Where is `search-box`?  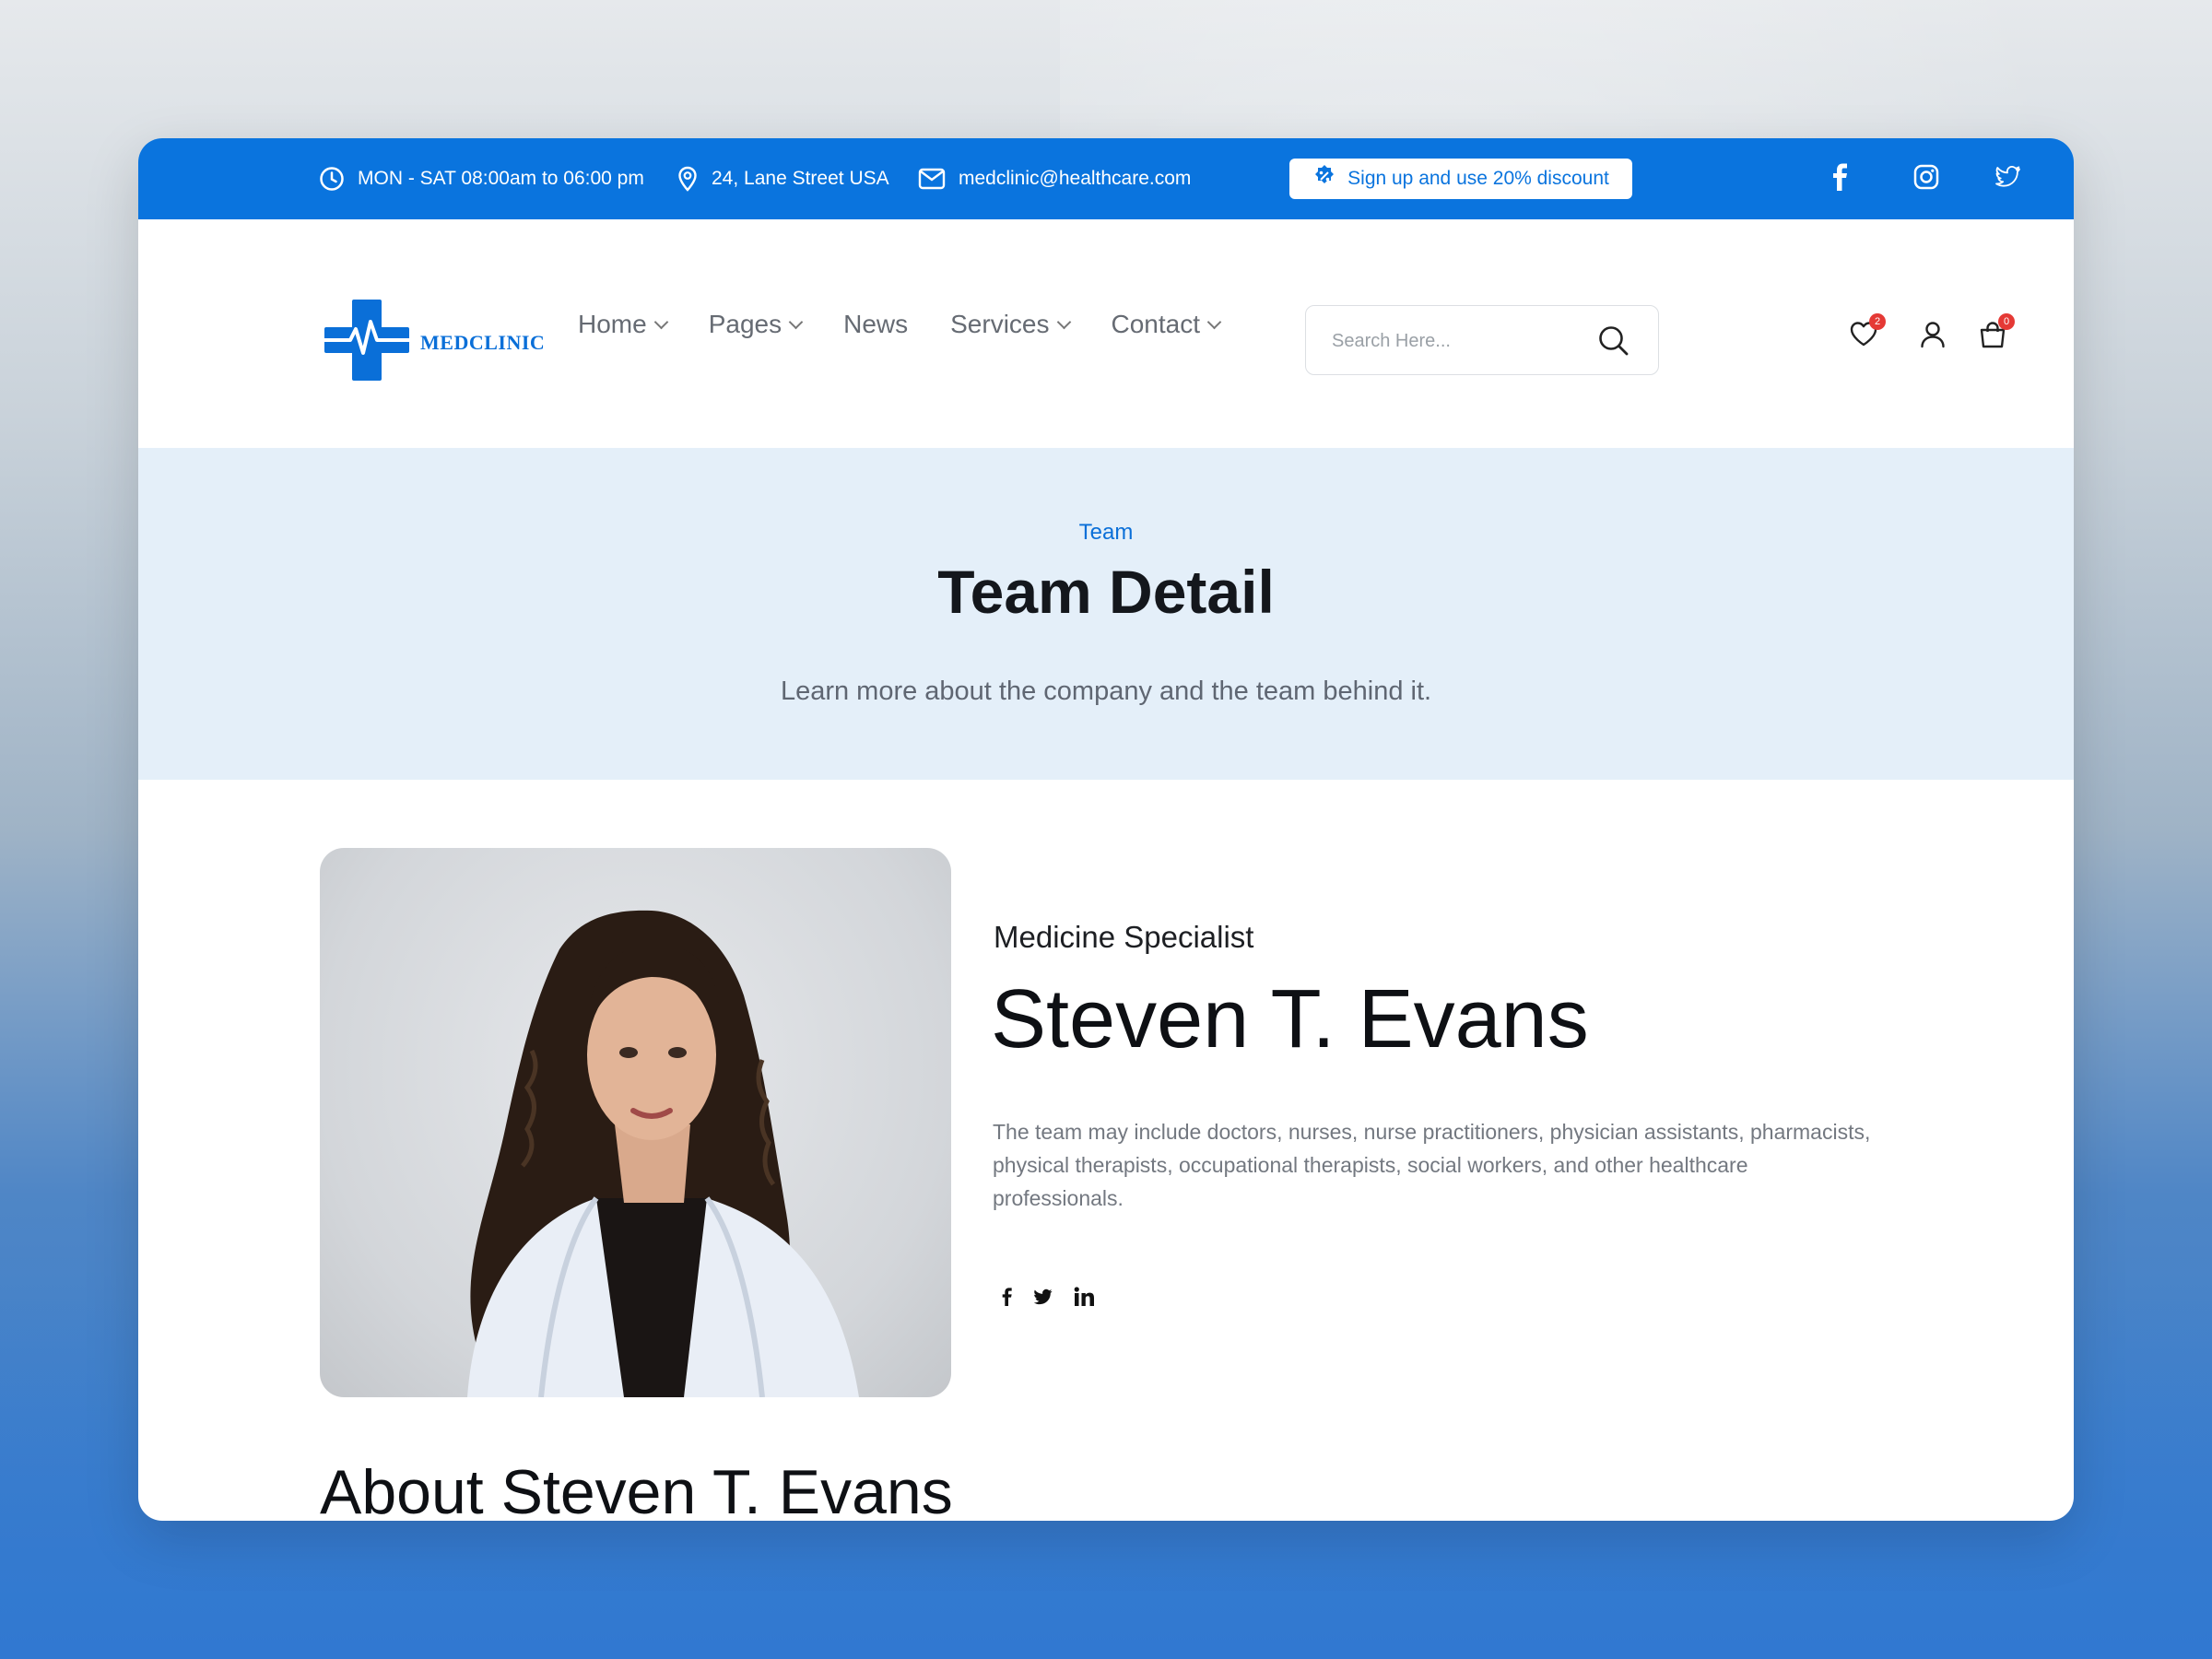 search-box is located at coordinates (1482, 340).